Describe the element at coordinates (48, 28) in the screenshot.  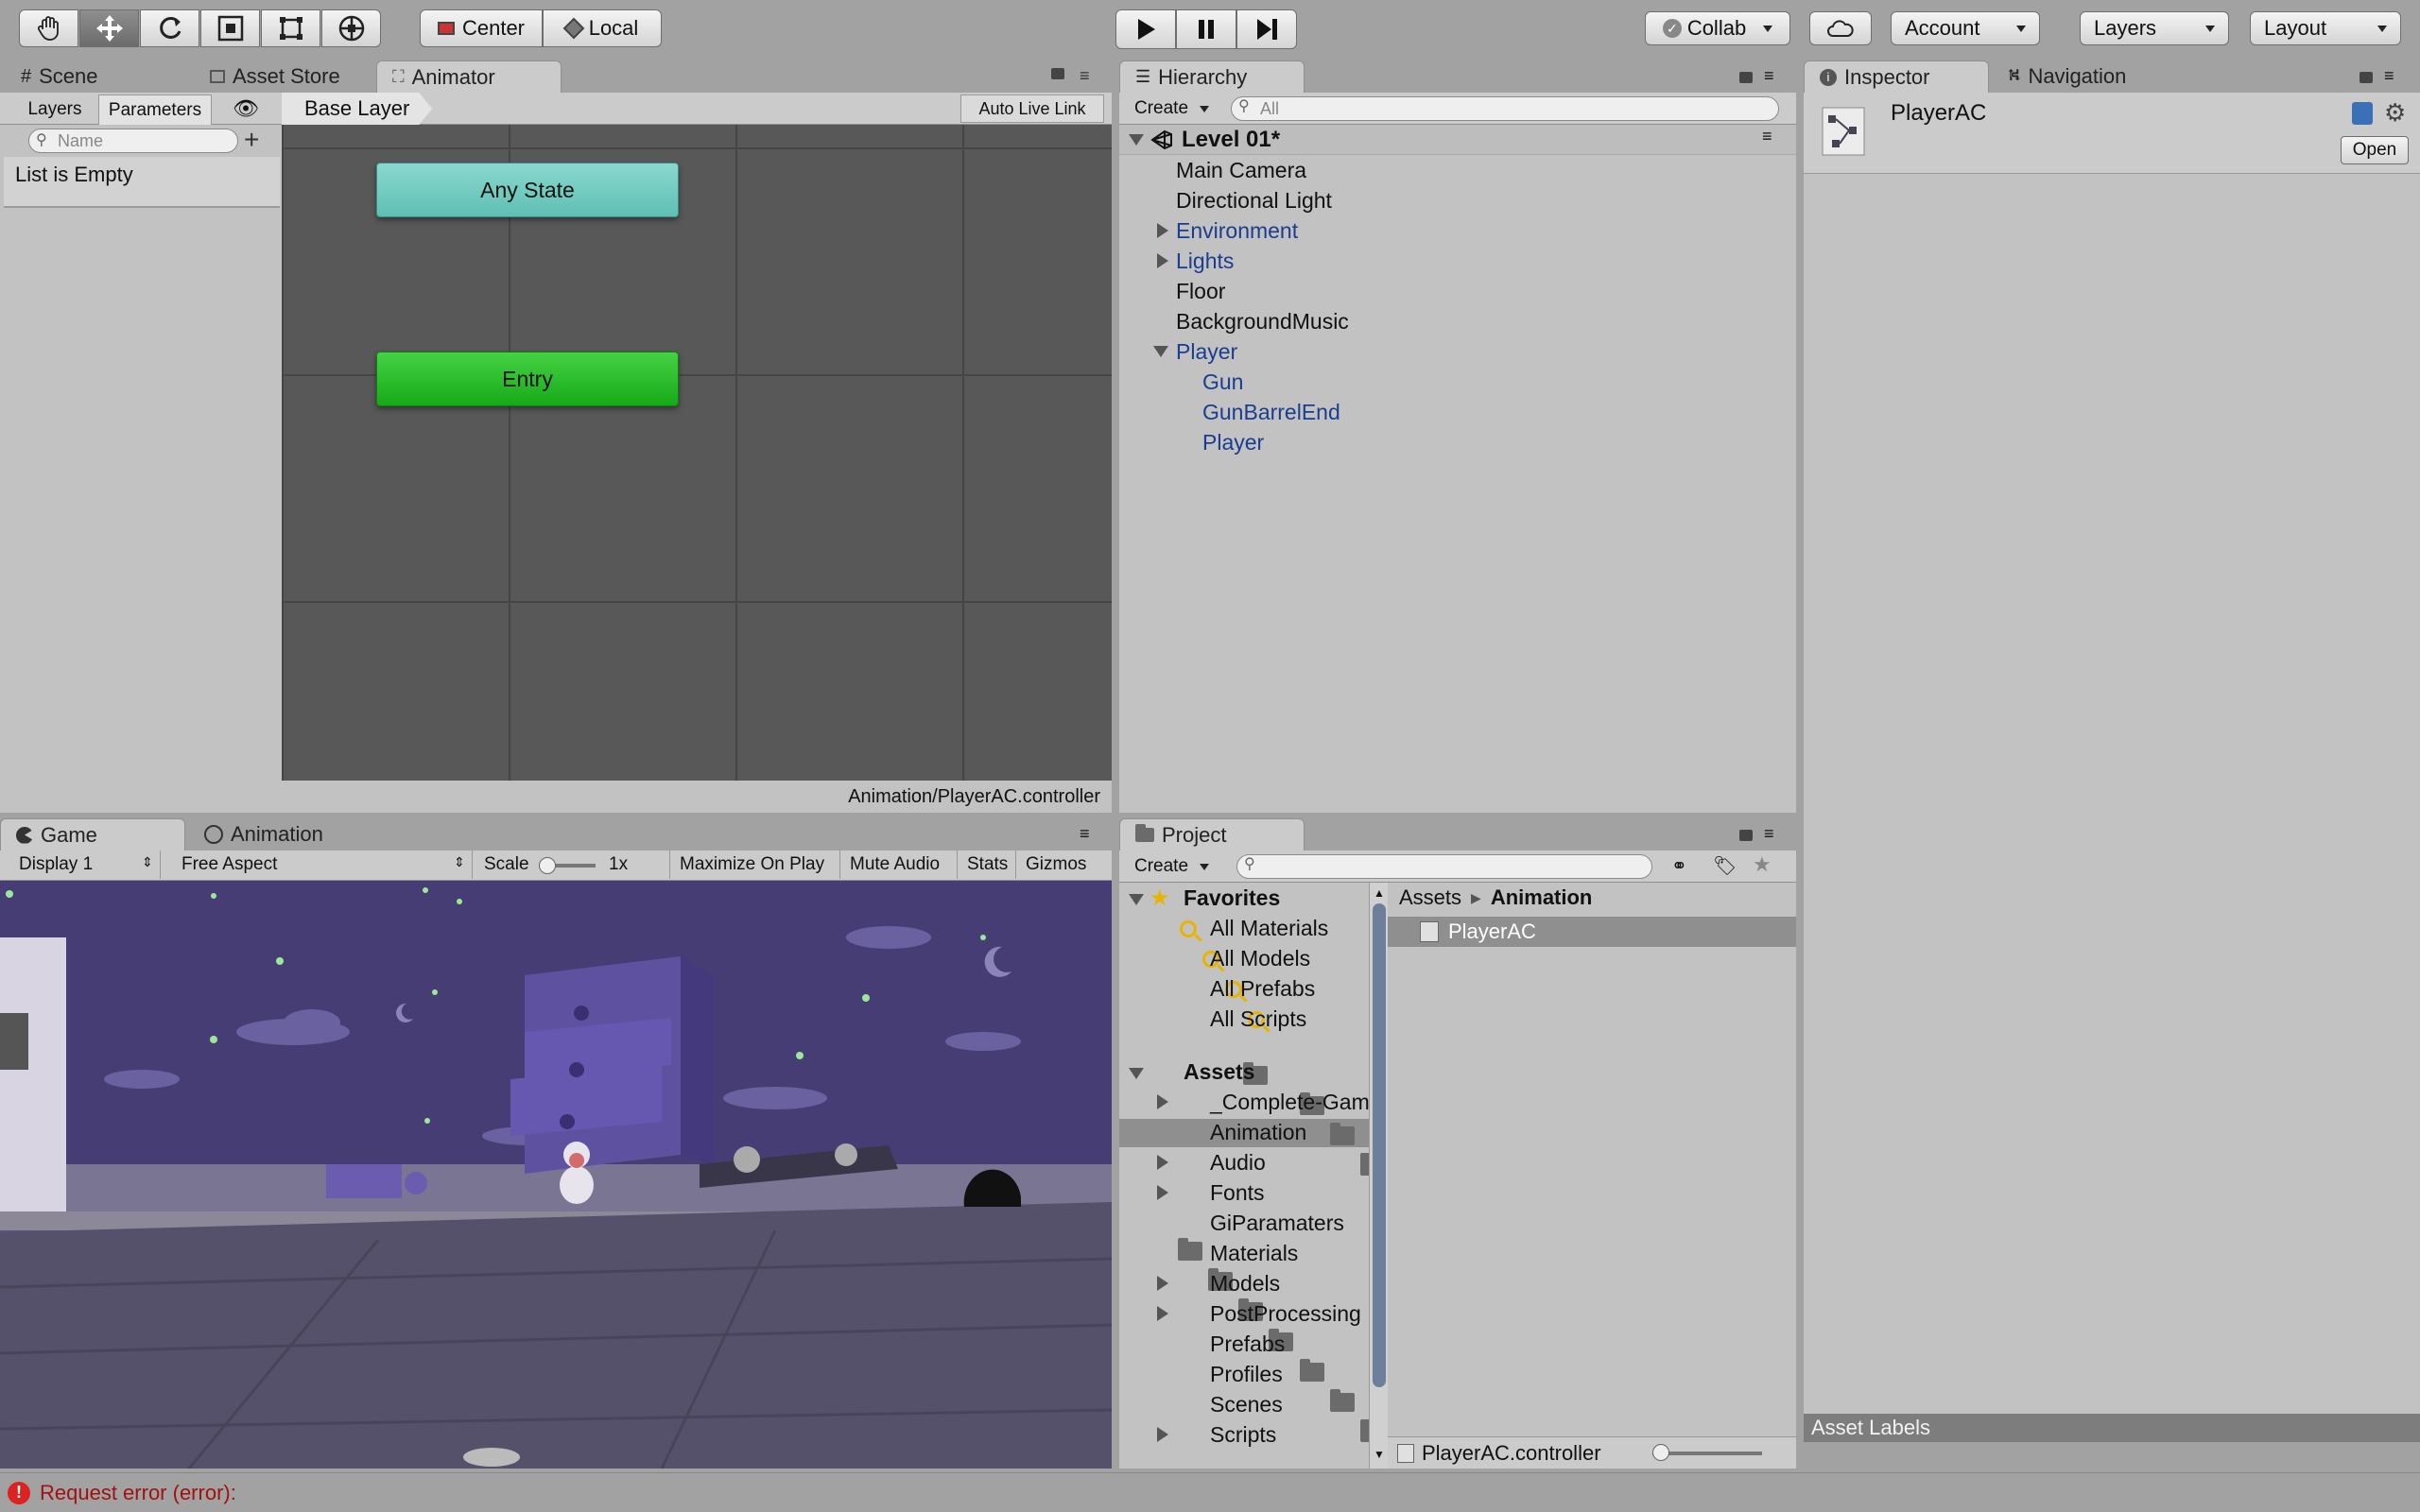
I see `hand-tool-button` at that location.